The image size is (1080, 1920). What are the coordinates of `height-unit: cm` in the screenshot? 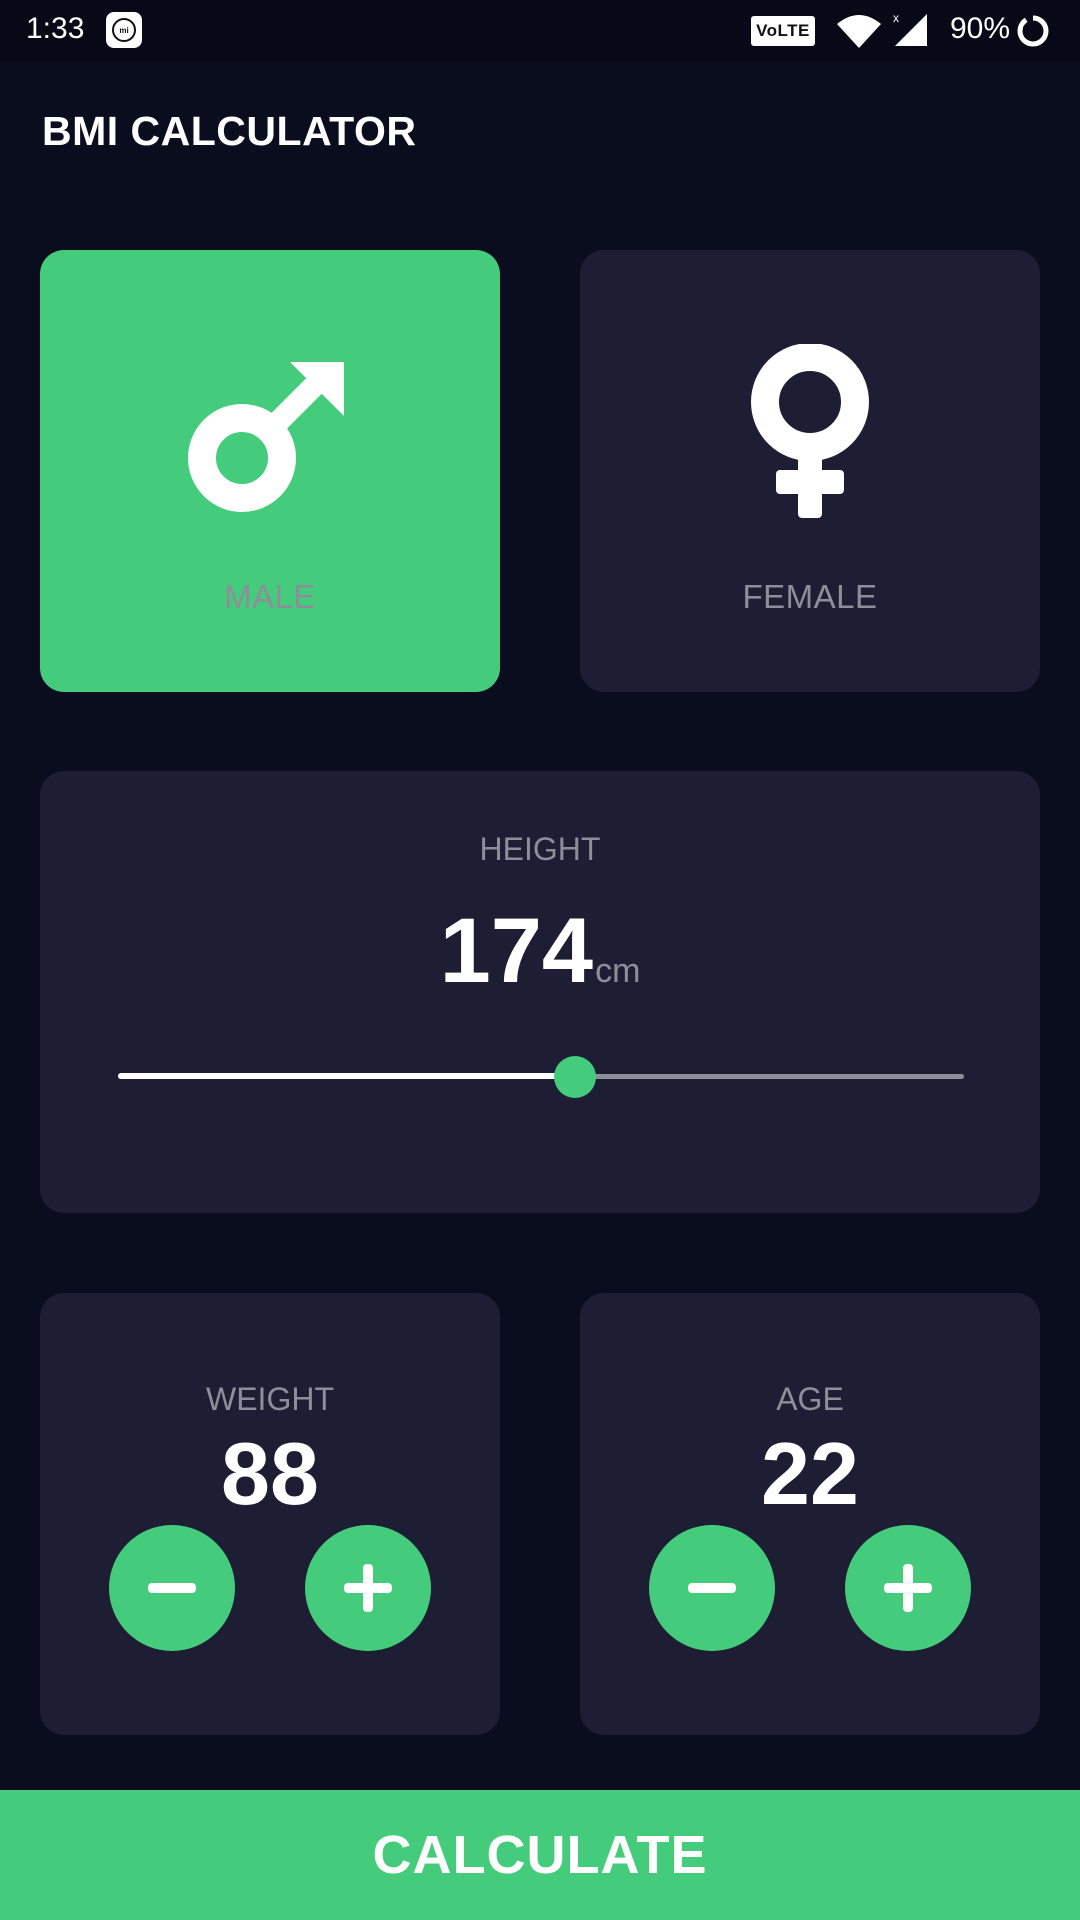 It's located at (618, 971).